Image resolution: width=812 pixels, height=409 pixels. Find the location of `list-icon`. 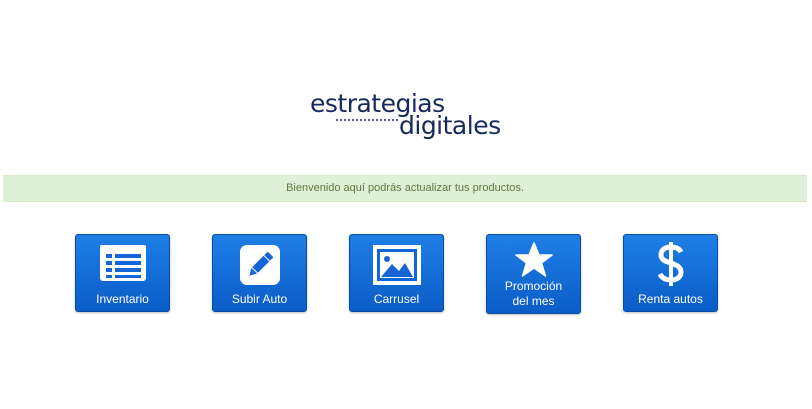

list-icon is located at coordinates (122, 263).